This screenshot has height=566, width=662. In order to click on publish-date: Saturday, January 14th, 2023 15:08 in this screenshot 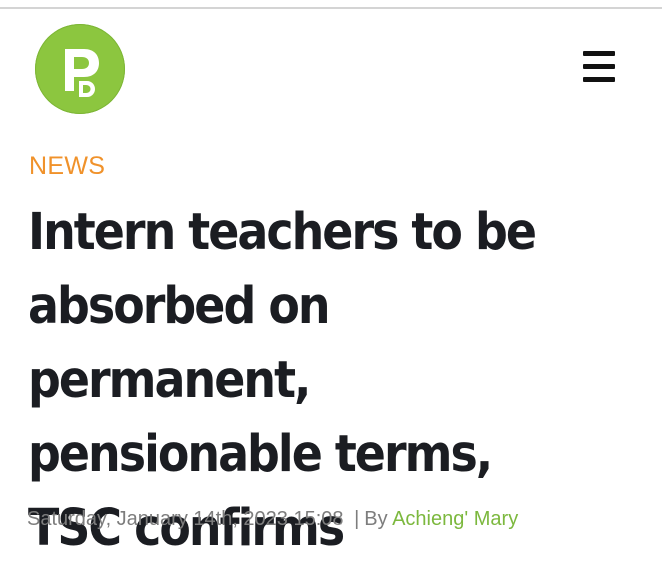, I will do `click(185, 519)`.